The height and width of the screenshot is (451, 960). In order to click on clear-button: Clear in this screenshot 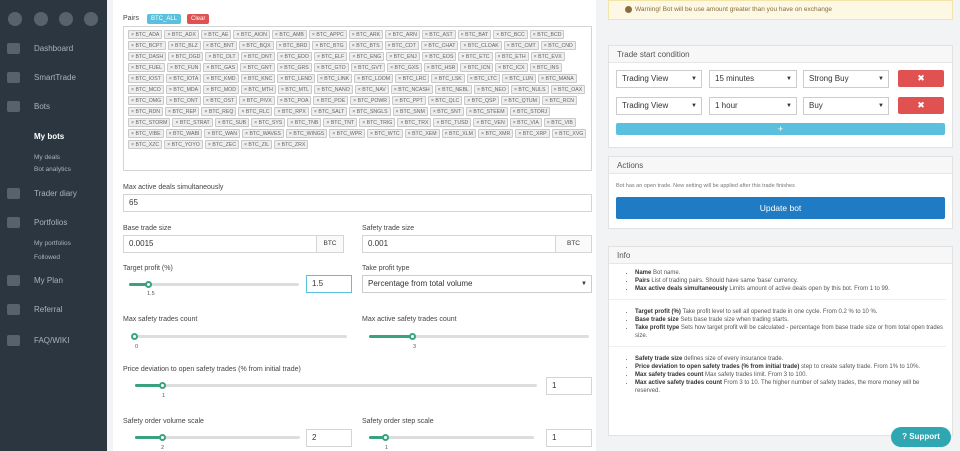, I will do `click(198, 19)`.